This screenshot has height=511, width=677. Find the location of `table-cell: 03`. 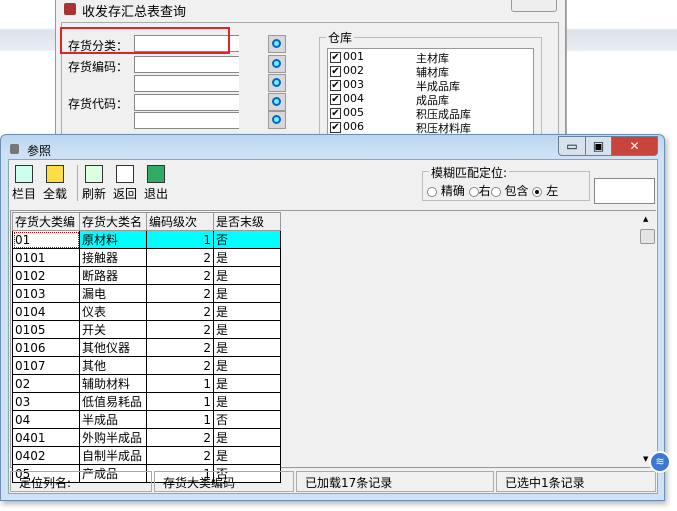

table-cell: 03 is located at coordinates (46, 401).